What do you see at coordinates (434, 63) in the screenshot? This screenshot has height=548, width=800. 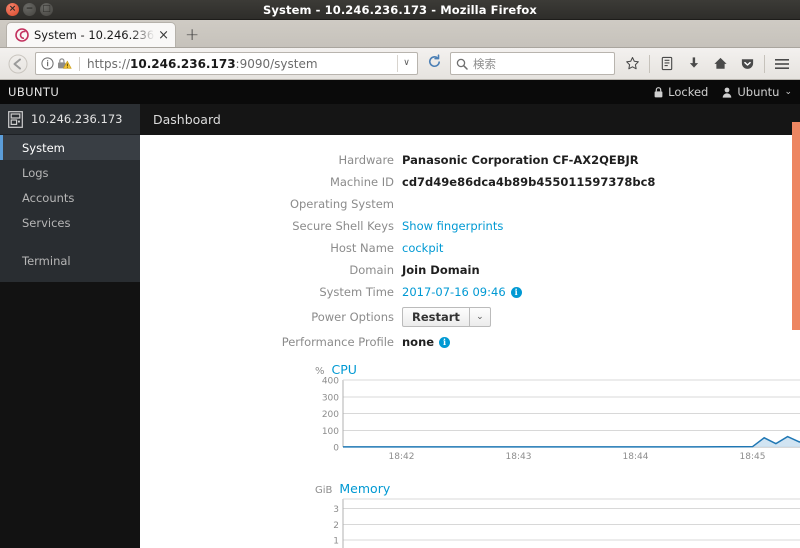 I see `reload-icon` at bounding box center [434, 63].